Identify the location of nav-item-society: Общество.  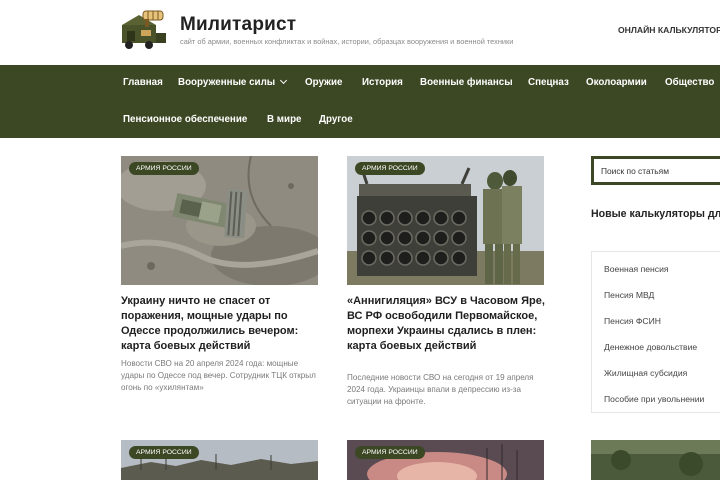
(689, 82).